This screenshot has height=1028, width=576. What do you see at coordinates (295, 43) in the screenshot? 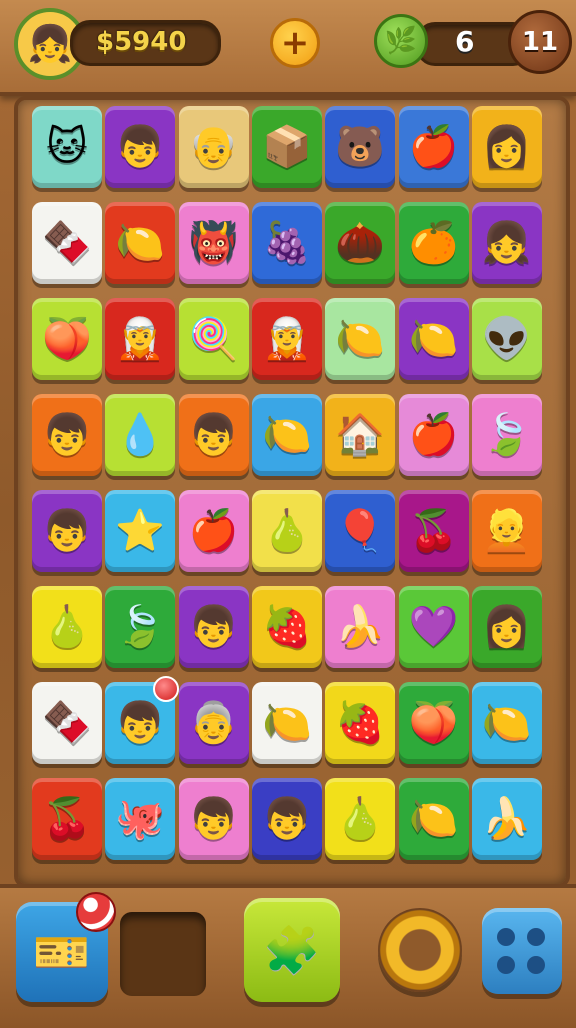
I see `add-money-button: +` at bounding box center [295, 43].